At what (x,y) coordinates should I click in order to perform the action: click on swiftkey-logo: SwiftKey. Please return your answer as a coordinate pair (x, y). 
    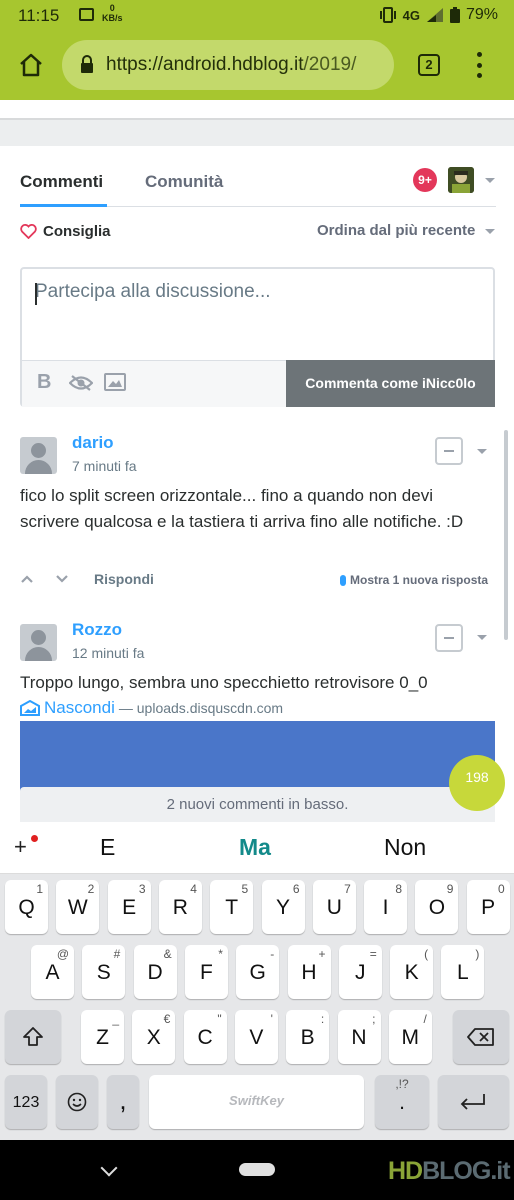
    Looking at the image, I should click on (256, 1100).